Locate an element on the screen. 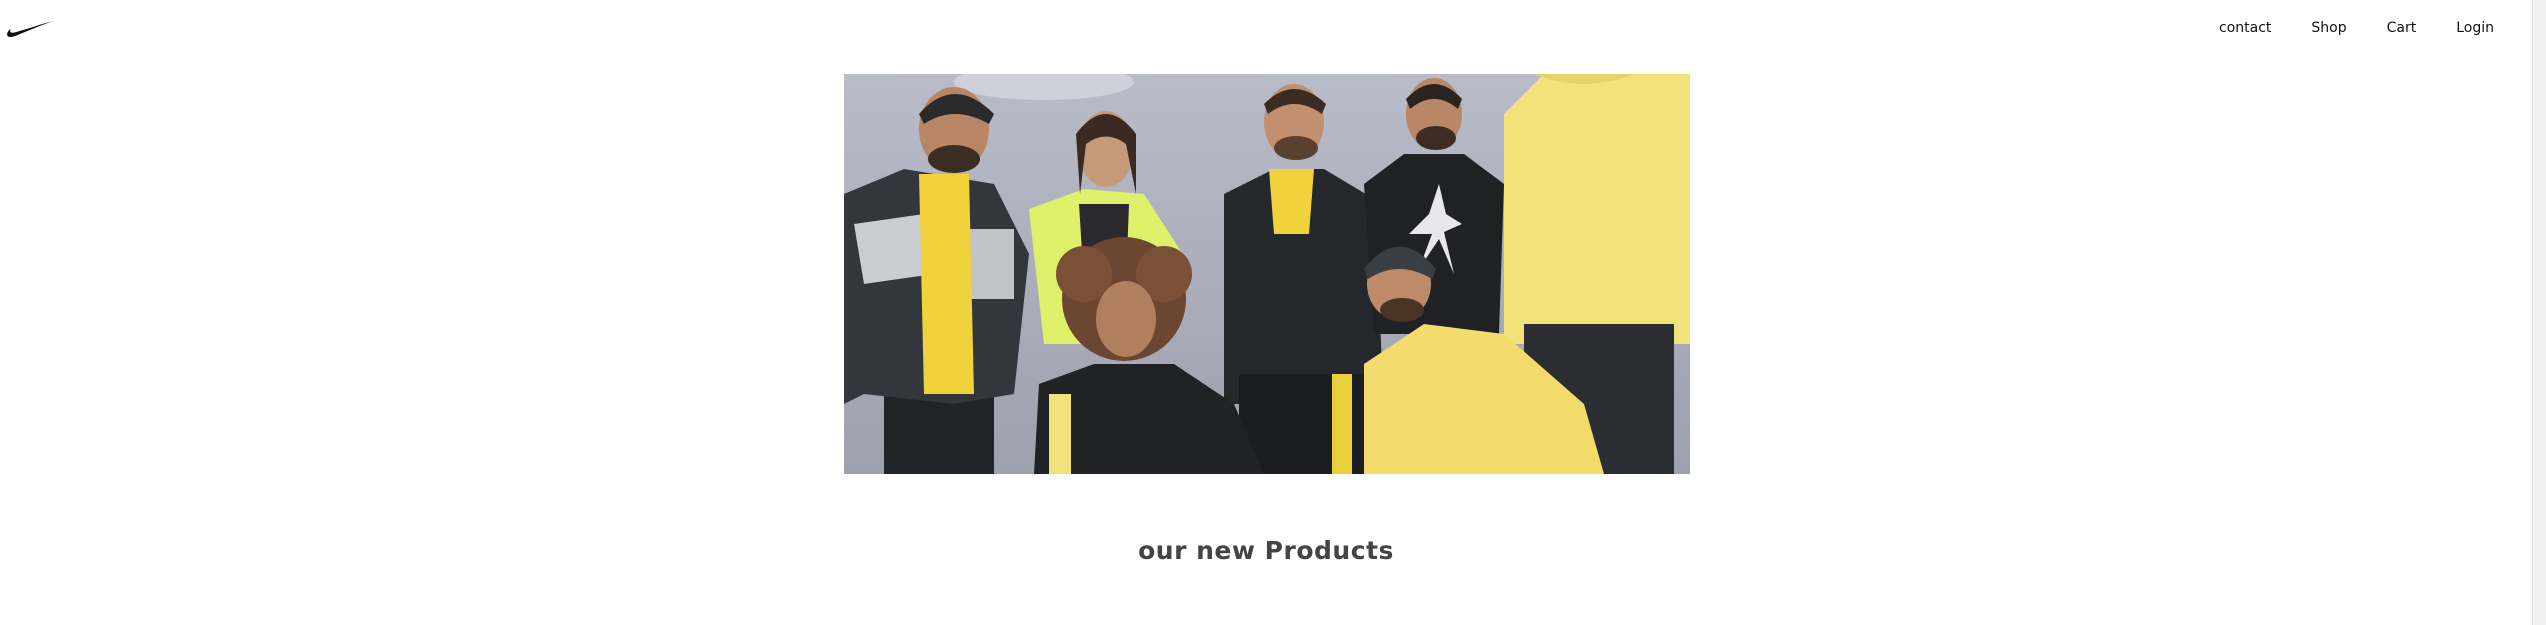 The width and height of the screenshot is (2546, 625). nike-logo-icon is located at coordinates (30, 29).